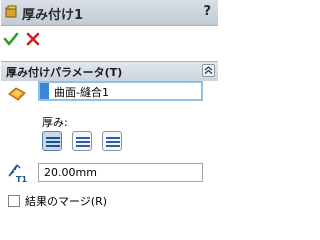 Image resolution: width=320 pixels, height=240 pixels. What do you see at coordinates (44, 91) in the screenshot?
I see `selection-marker` at bounding box center [44, 91].